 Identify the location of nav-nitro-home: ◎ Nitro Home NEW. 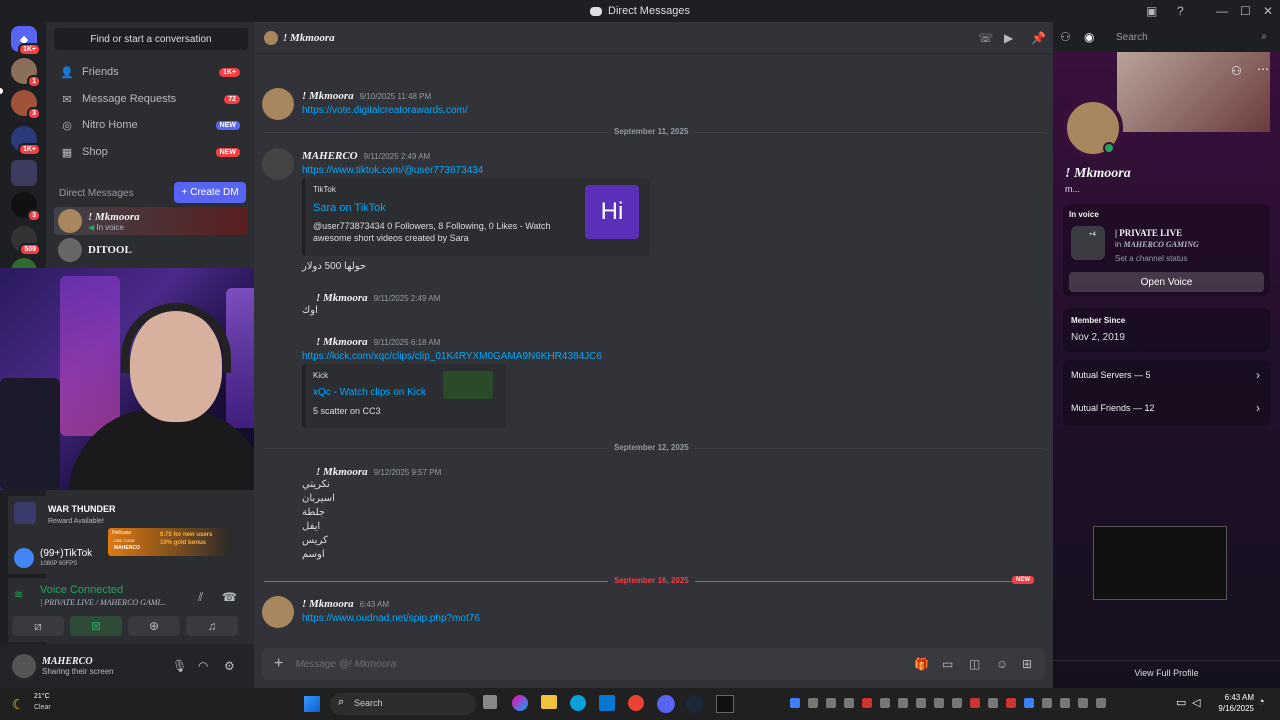
(147, 125).